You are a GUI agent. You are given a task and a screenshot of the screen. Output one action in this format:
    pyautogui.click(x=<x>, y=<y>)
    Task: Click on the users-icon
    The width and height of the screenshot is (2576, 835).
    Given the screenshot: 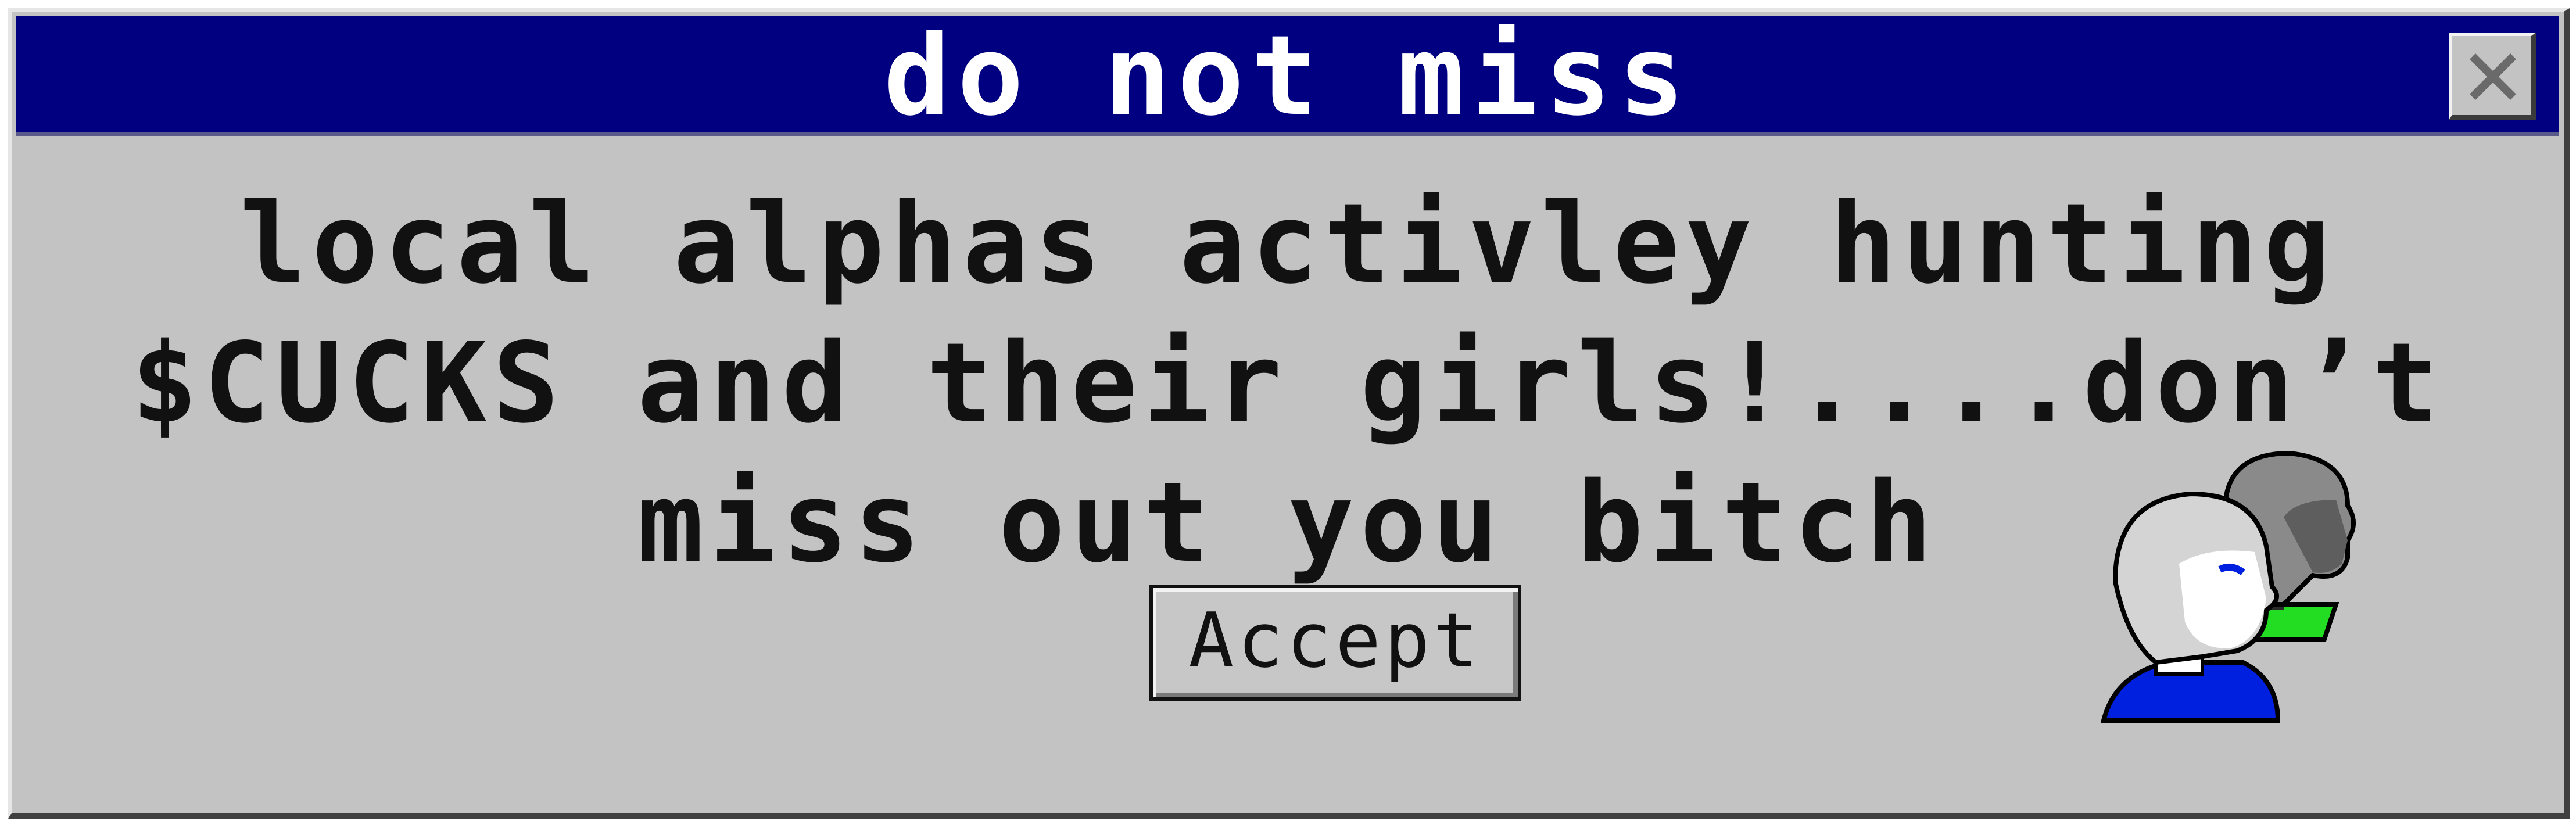 What is the action you would take?
    pyautogui.click(x=2228, y=586)
    